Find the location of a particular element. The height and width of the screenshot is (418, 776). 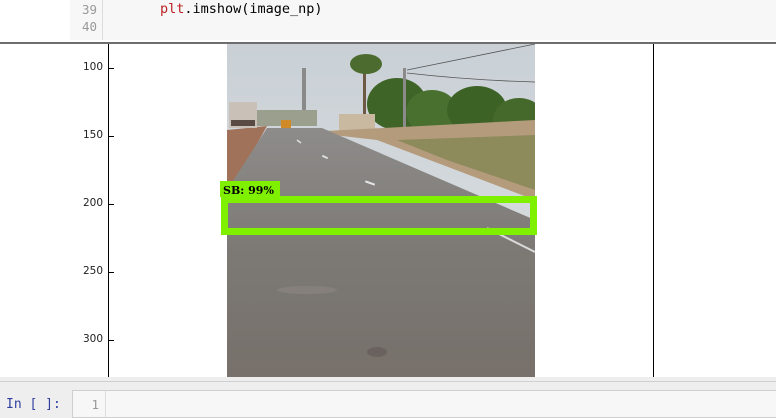

y-tick-label: 200 is located at coordinates (92, 203).